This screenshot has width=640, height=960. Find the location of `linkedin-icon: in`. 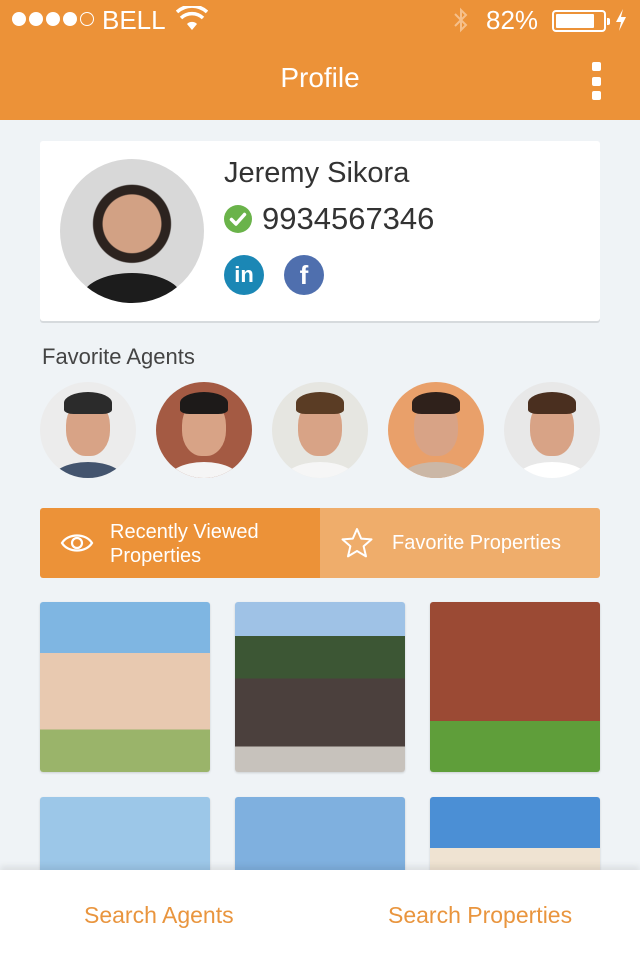

linkedin-icon: in is located at coordinates (244, 274).